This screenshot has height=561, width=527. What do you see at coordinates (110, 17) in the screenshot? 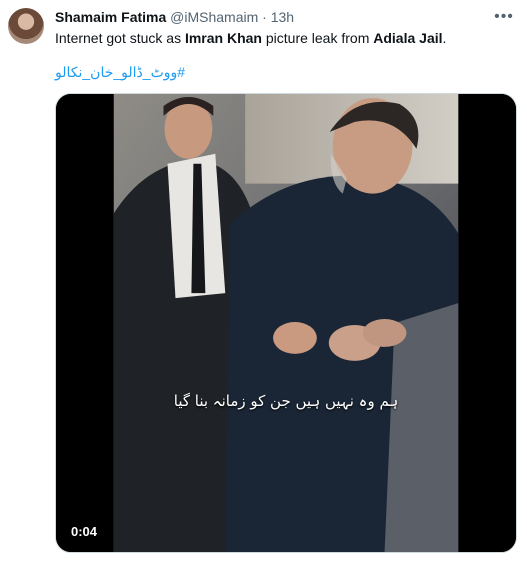
I see `author-name: Shamaim Fatima` at bounding box center [110, 17].